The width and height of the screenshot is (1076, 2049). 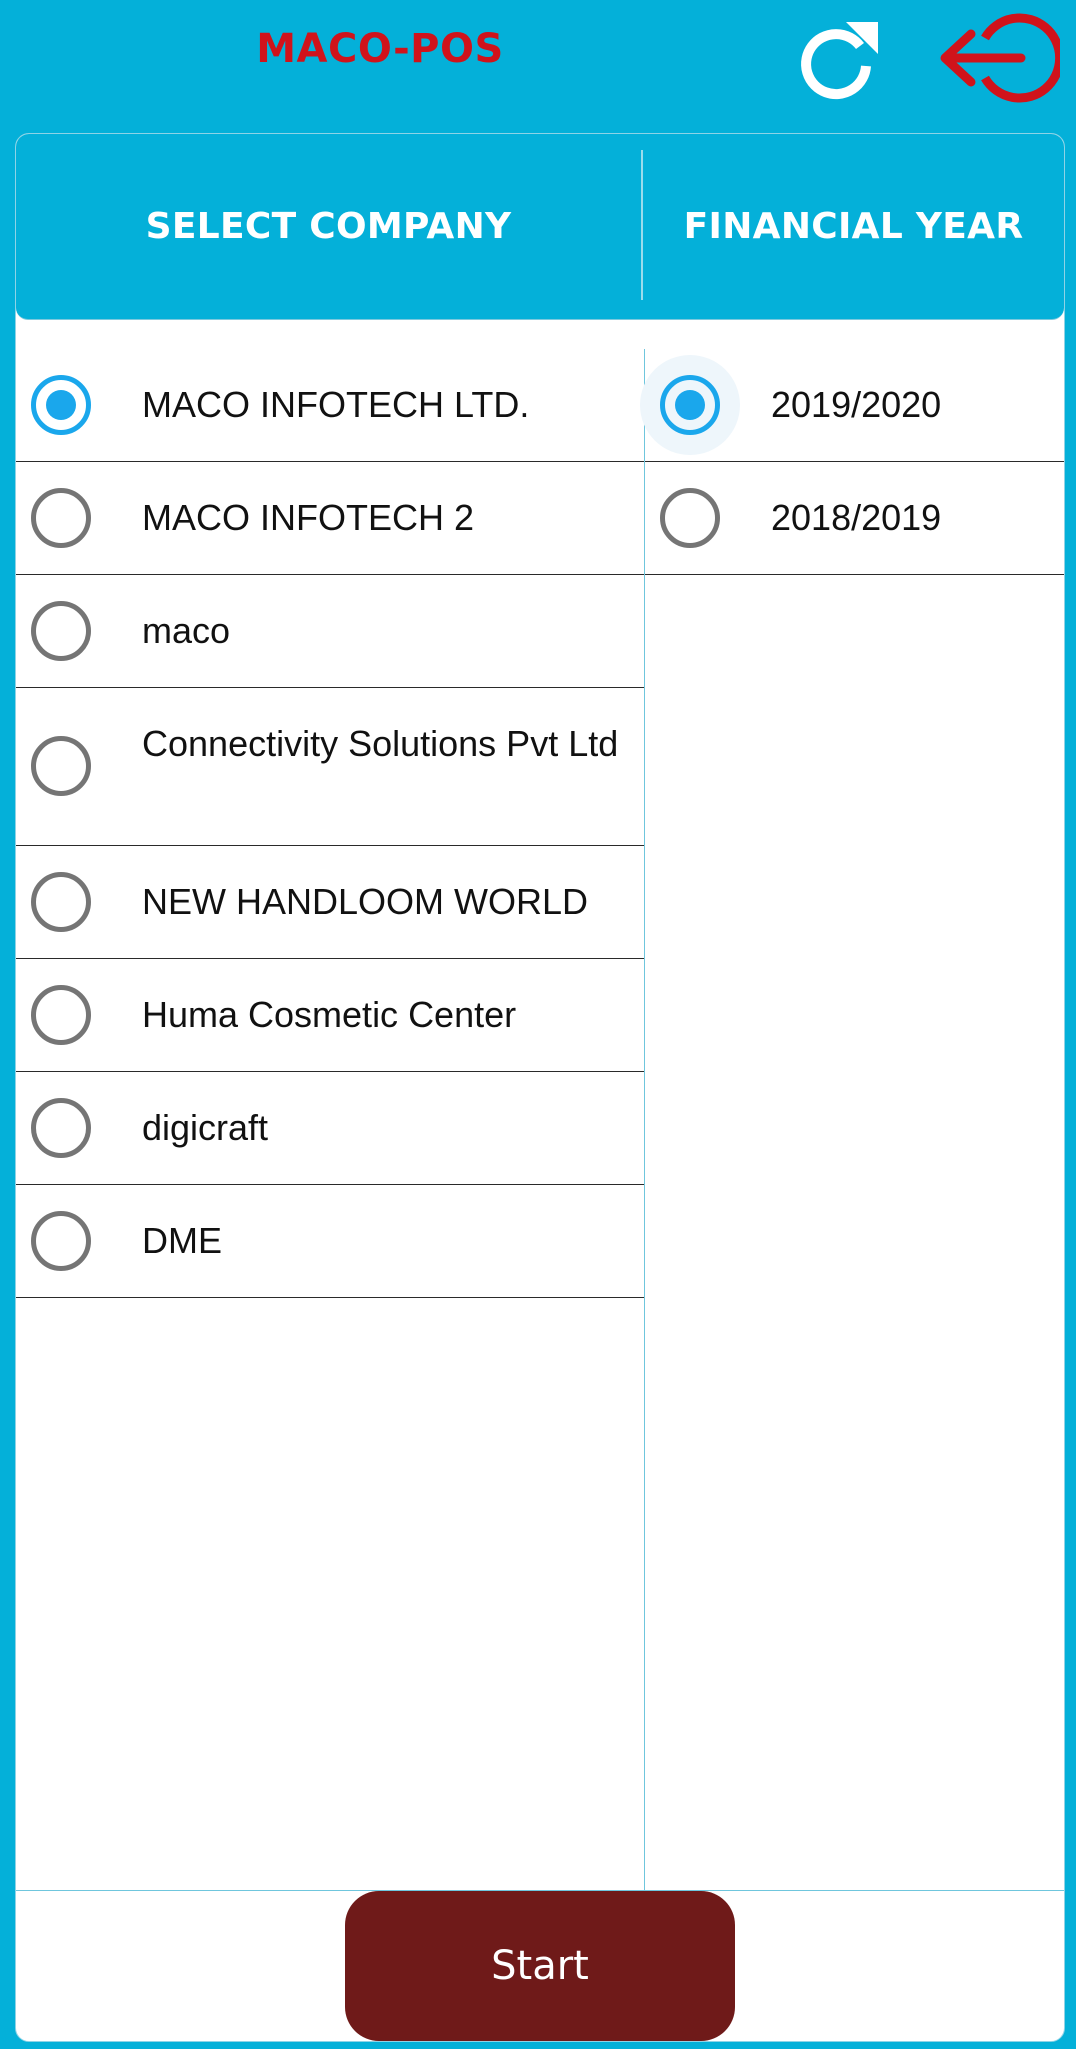 I want to click on logout-icon, so click(x=1002, y=58).